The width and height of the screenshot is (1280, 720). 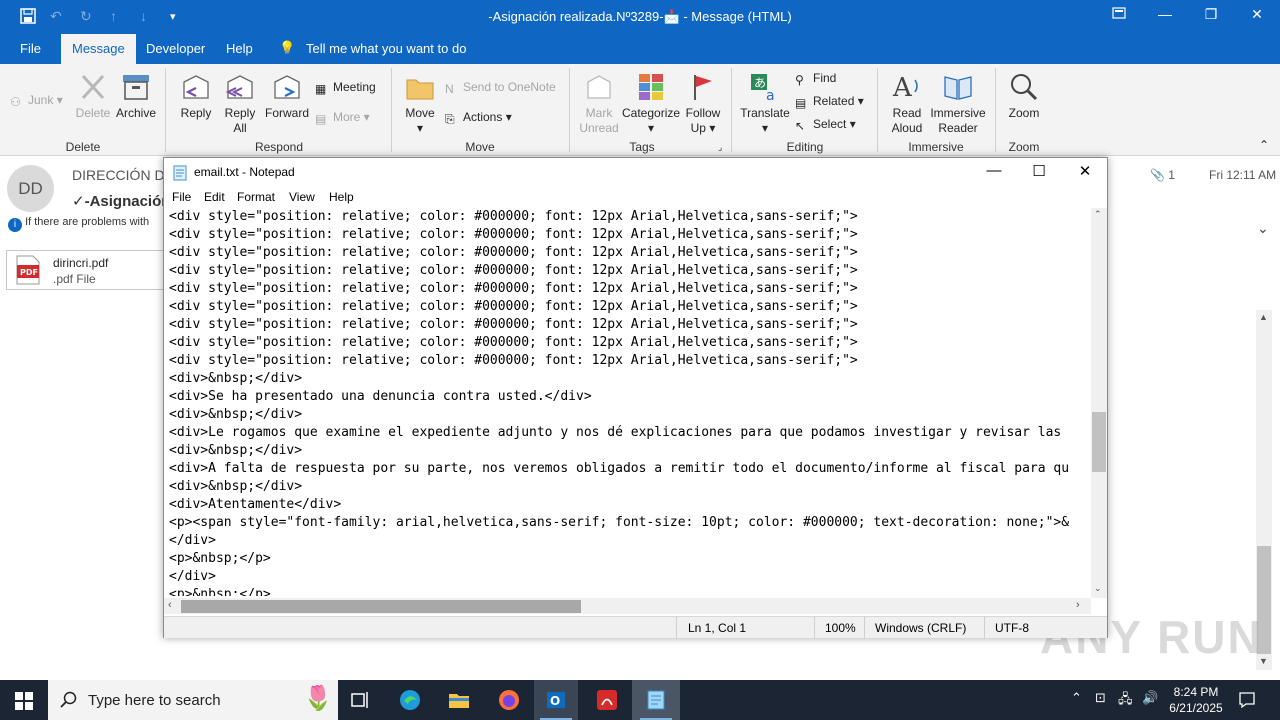 I want to click on reply-all-button: Reply All, so click(x=240, y=104).